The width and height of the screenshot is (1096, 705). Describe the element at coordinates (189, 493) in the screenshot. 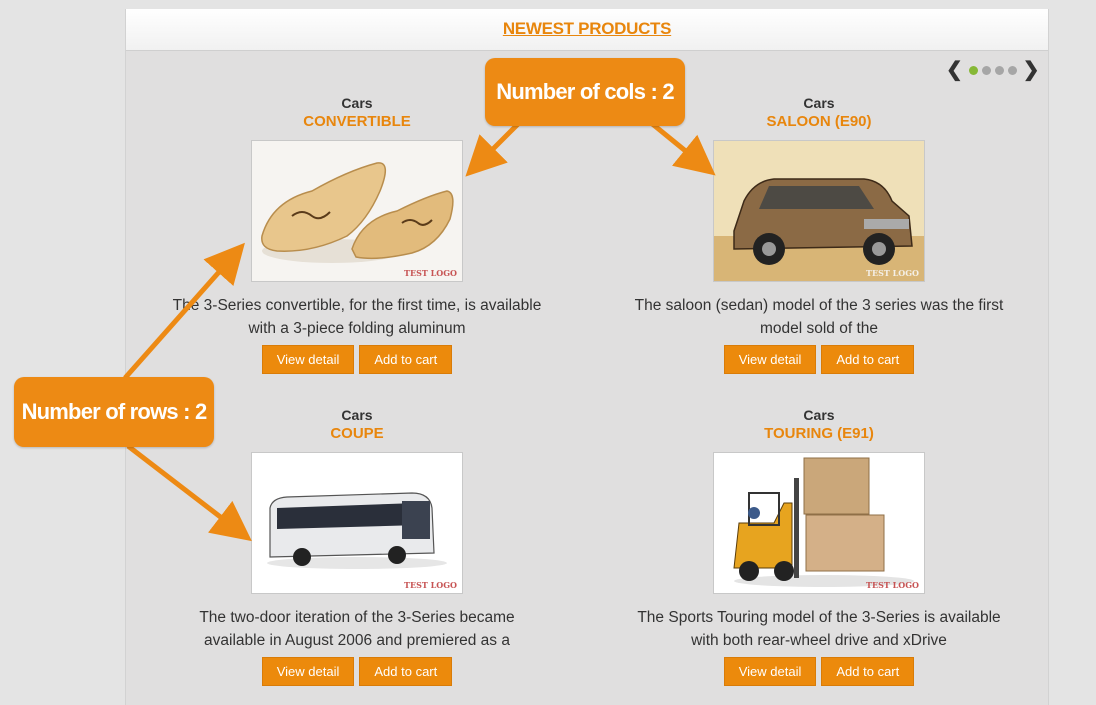

I see `arrow-to-row2` at that location.